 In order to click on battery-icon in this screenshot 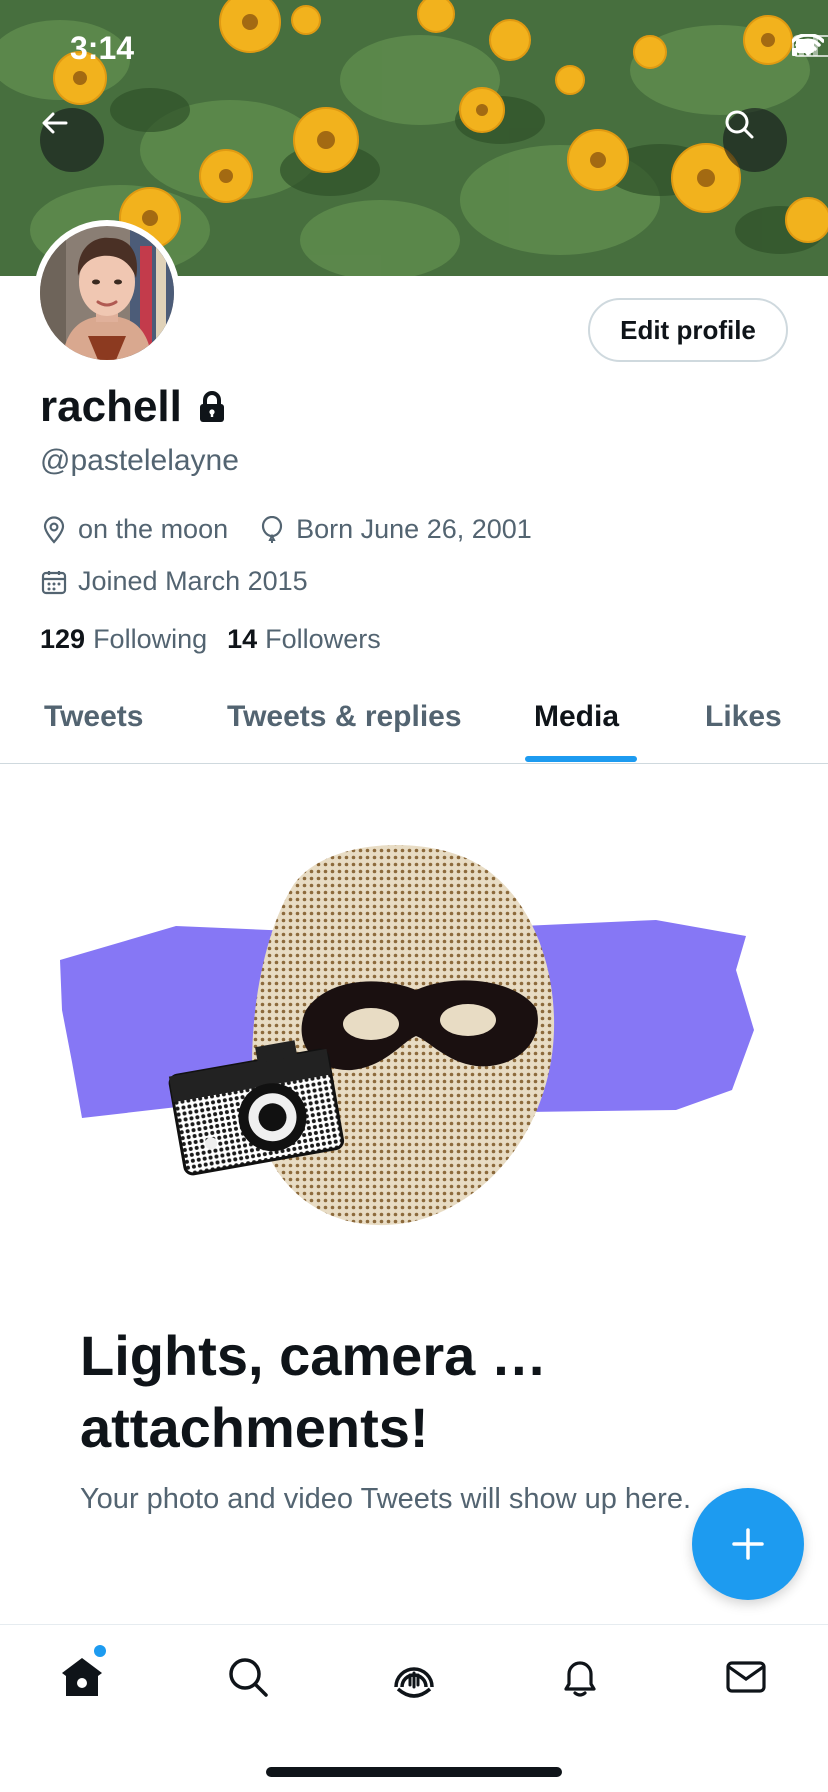, I will do `click(810, 46)`.